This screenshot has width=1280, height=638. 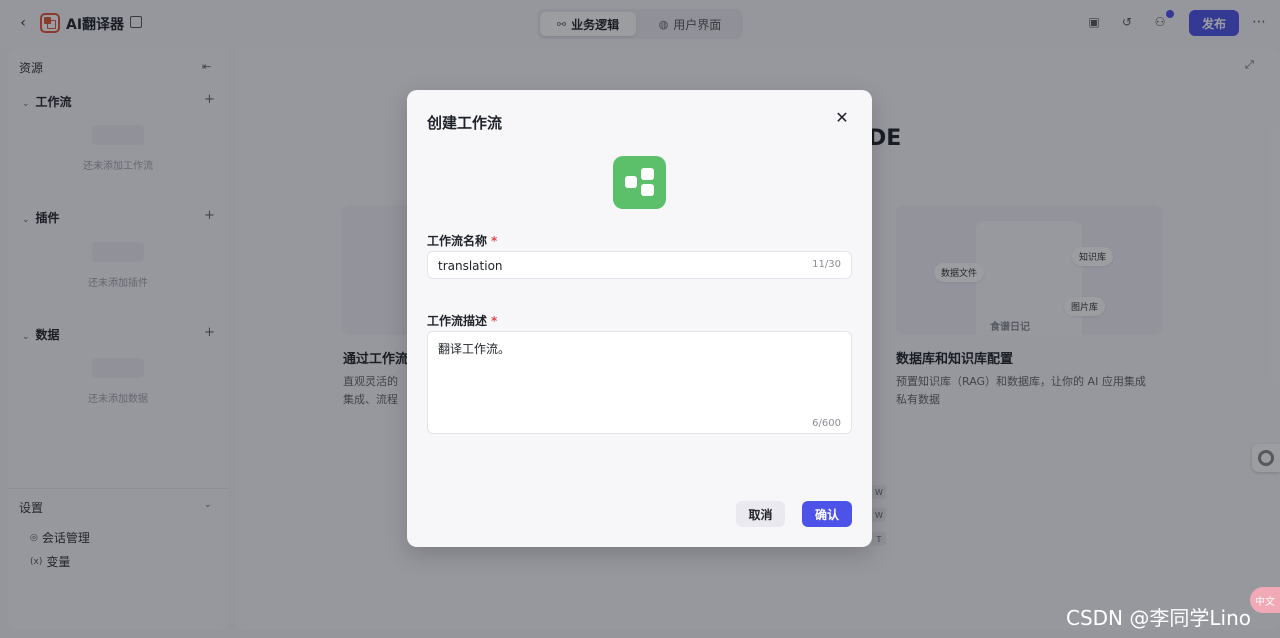 I want to click on workflow-name-input, so click(x=618, y=266).